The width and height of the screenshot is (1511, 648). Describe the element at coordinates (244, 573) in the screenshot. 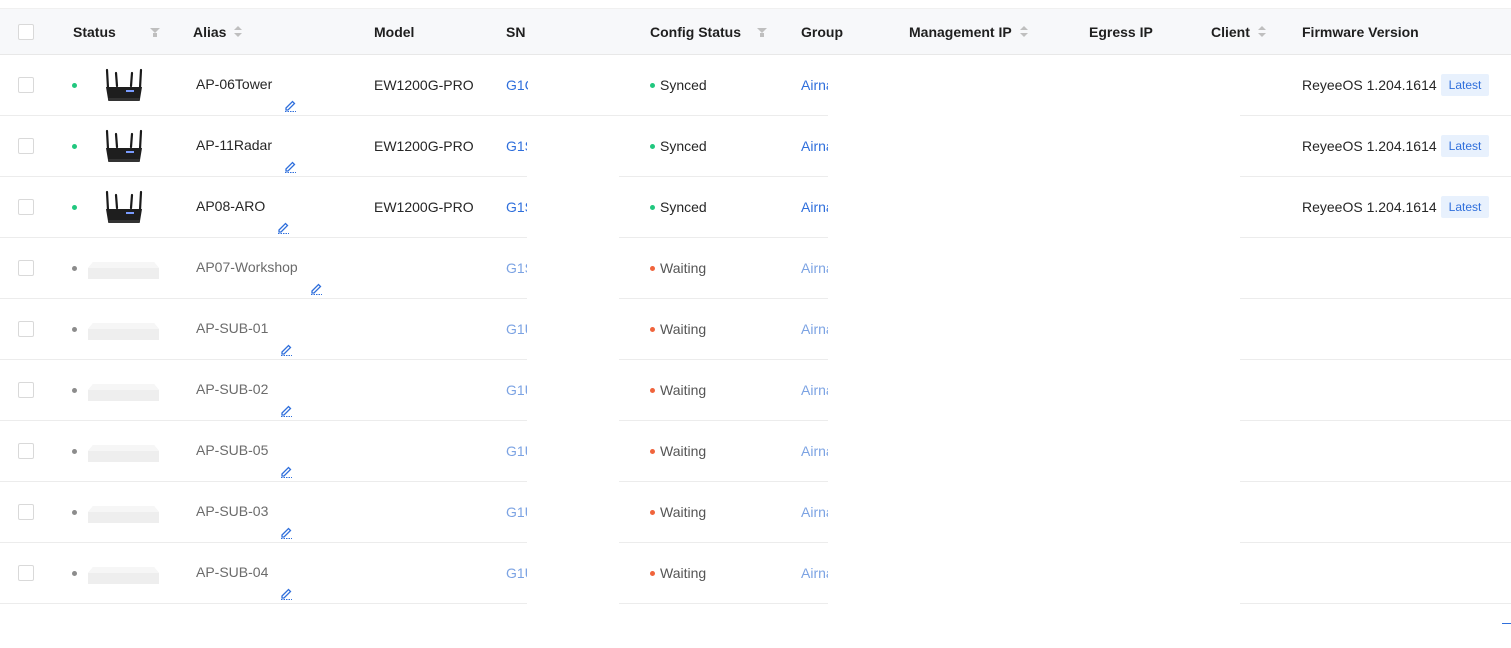

I see `device-alias: AP-SUB-04` at that location.